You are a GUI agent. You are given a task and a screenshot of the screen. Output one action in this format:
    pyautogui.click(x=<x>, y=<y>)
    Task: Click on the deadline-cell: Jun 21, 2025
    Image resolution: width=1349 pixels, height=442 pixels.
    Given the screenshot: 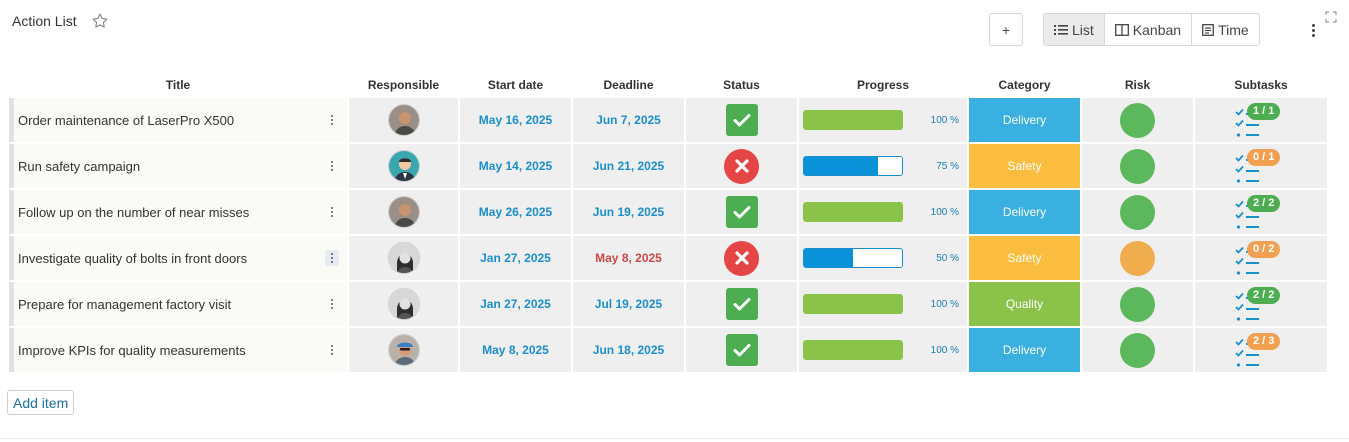 What is the action you would take?
    pyautogui.click(x=628, y=166)
    